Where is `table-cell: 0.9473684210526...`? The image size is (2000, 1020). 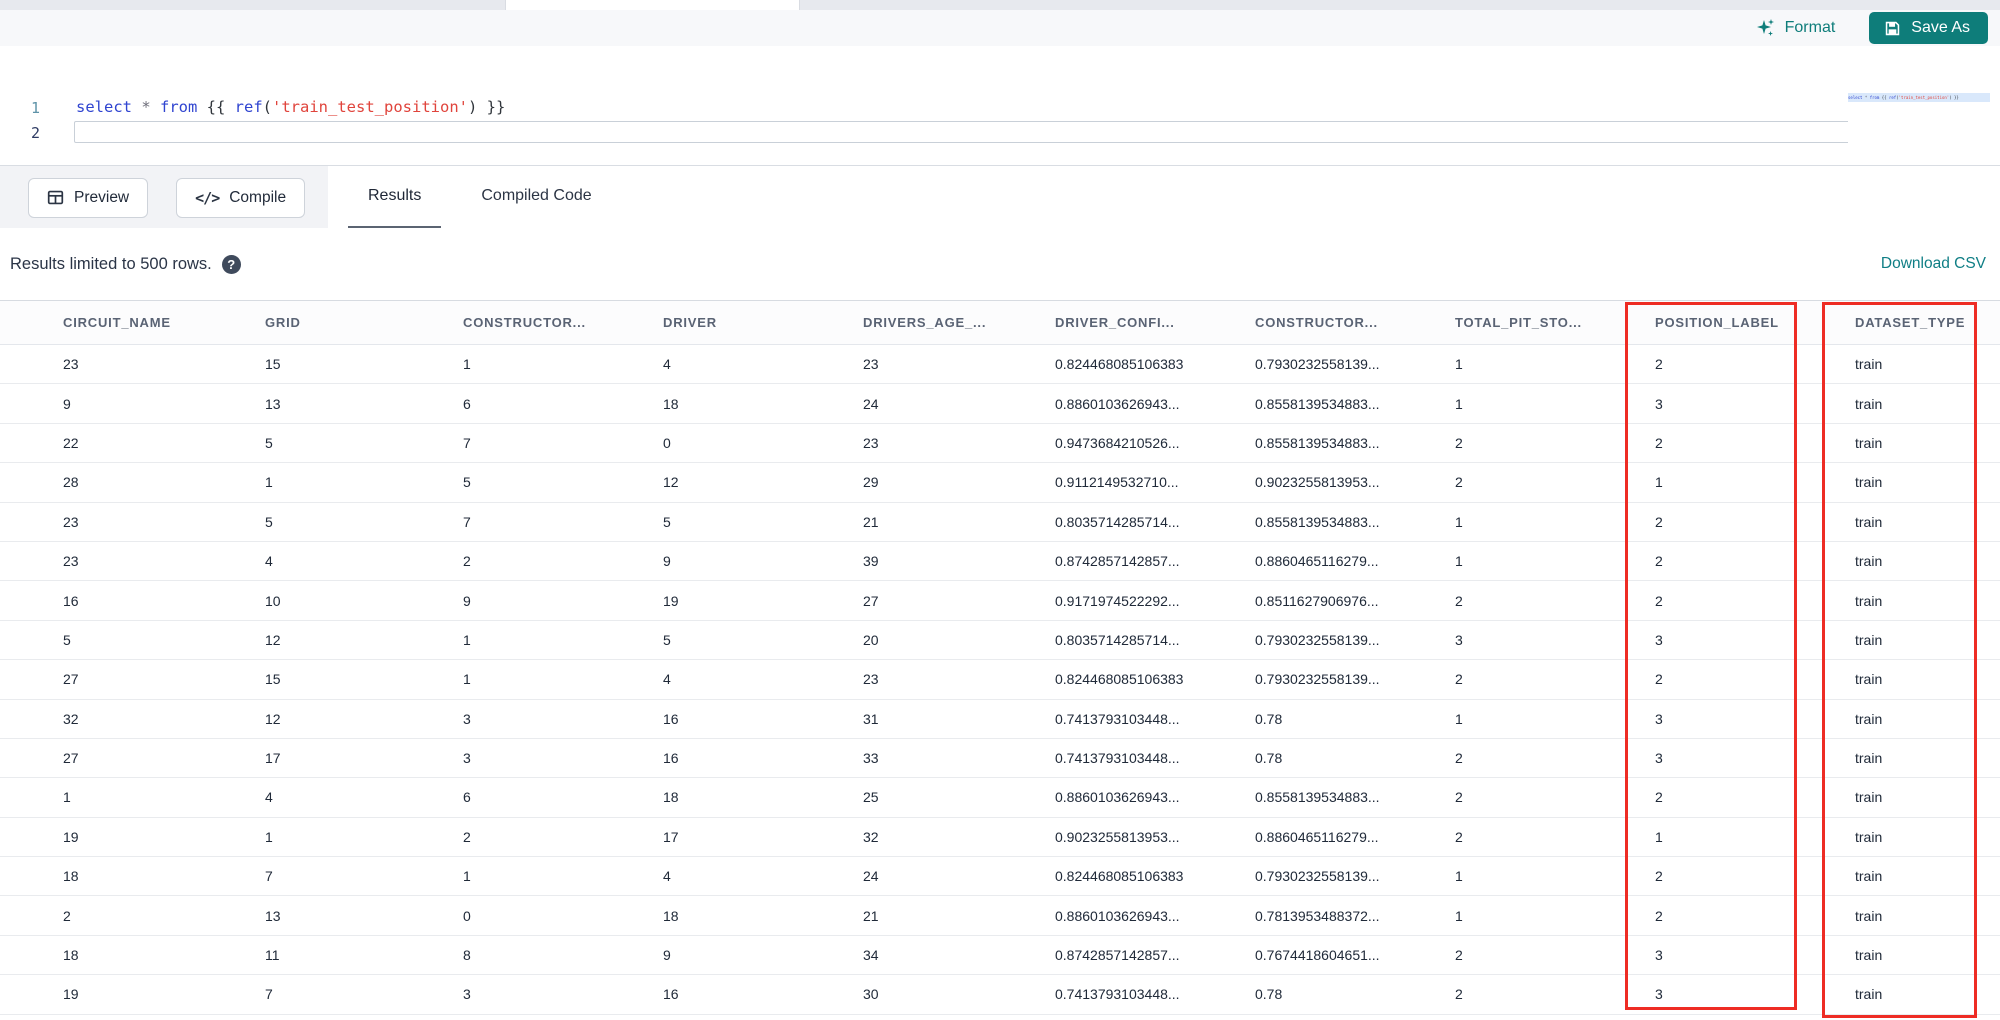
table-cell: 0.9473684210526... is located at coordinates (1117, 442).